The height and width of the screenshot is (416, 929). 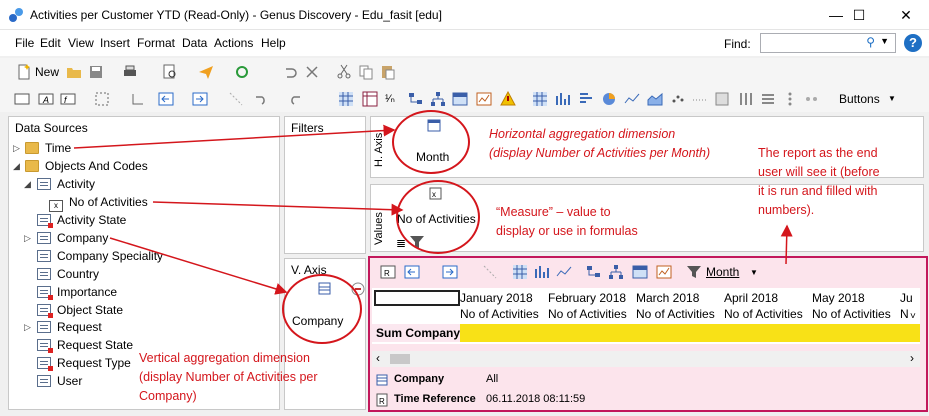 I want to click on undo2-icon, so click(x=260, y=99).